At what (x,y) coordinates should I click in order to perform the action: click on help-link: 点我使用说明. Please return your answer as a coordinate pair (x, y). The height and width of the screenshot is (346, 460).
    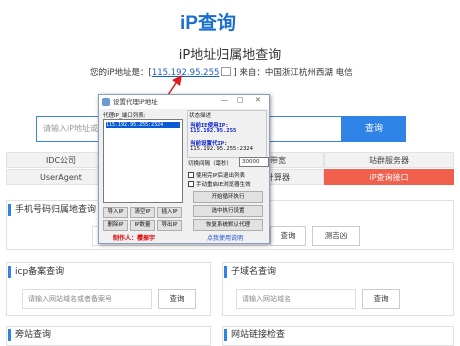
    Looking at the image, I should click on (225, 237).